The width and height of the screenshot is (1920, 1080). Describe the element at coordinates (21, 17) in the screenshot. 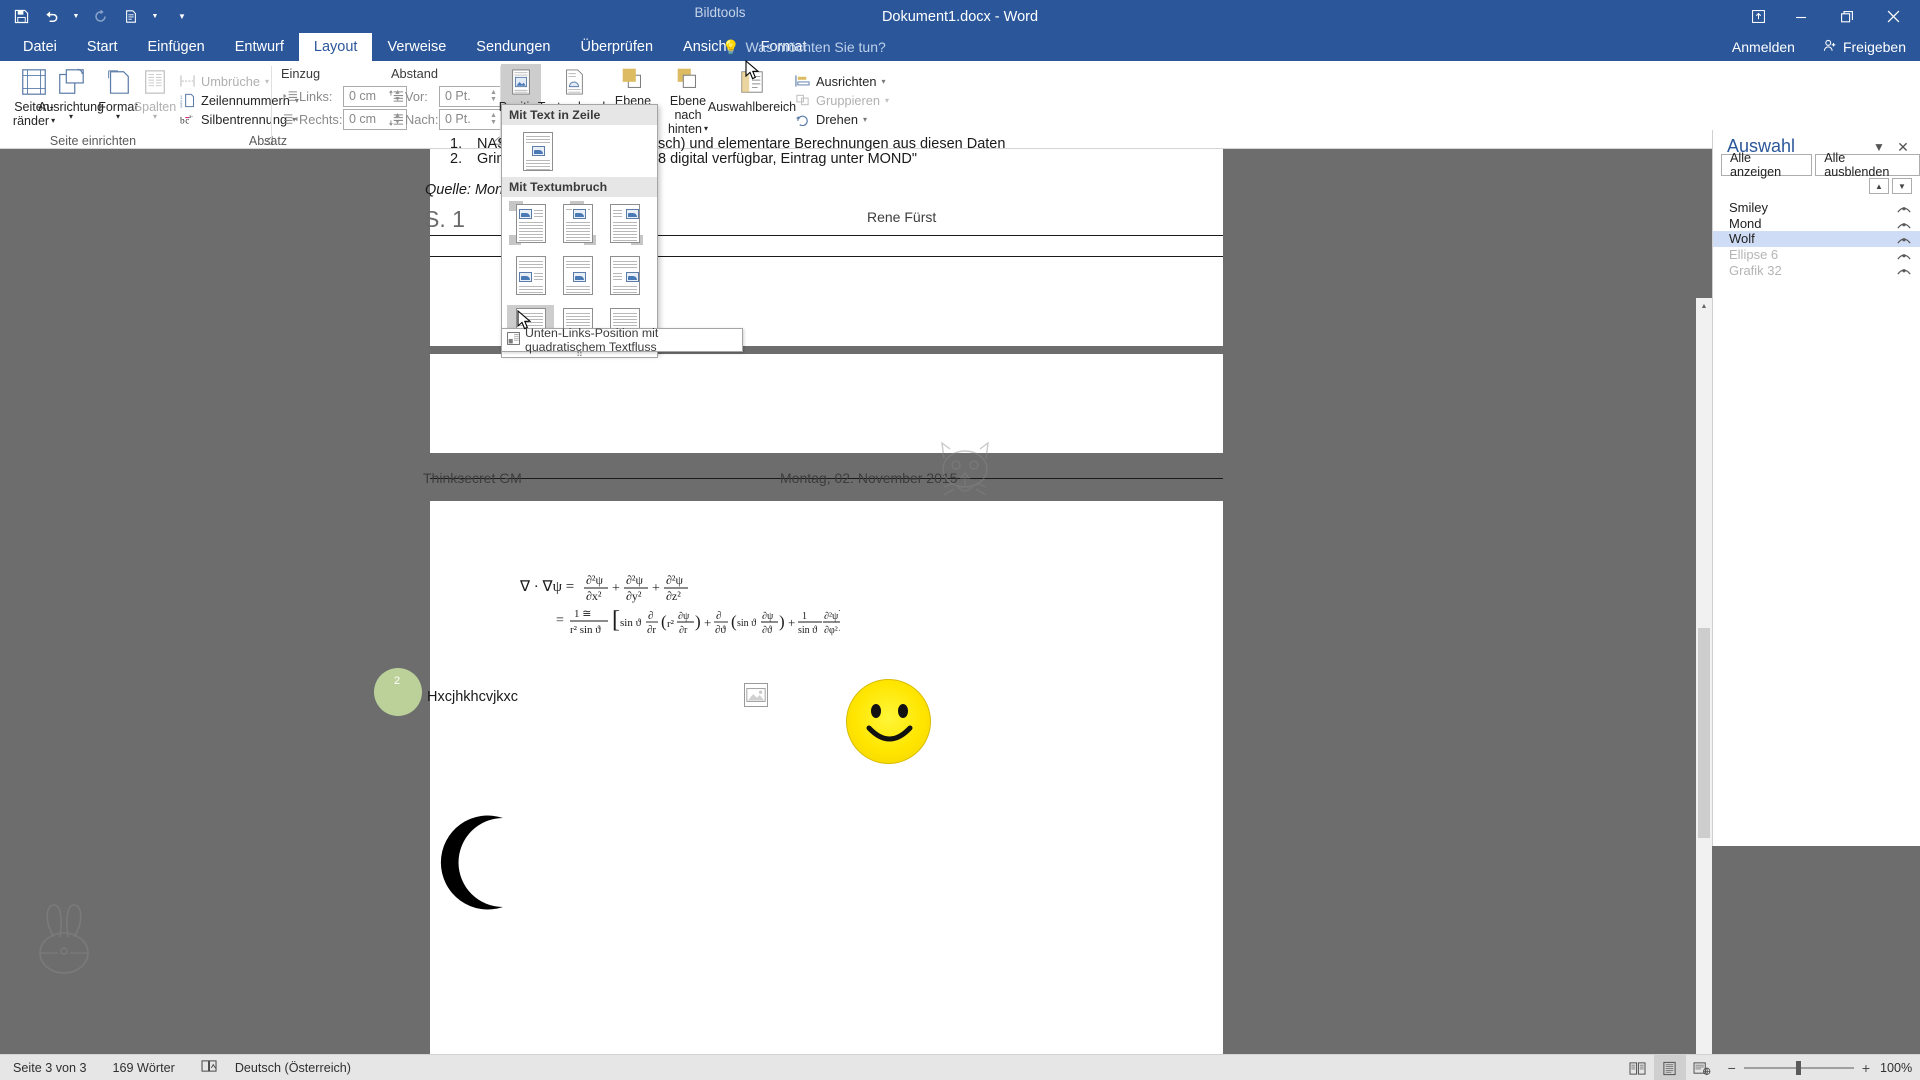

I see `save-icon` at that location.